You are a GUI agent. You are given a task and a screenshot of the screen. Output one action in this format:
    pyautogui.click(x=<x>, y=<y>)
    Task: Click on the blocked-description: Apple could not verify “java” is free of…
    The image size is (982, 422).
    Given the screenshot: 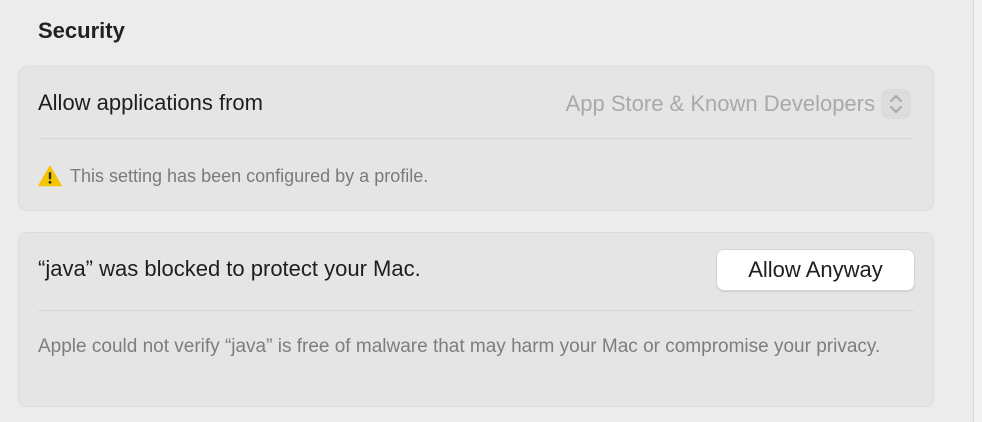 What is the action you would take?
    pyautogui.click(x=459, y=346)
    